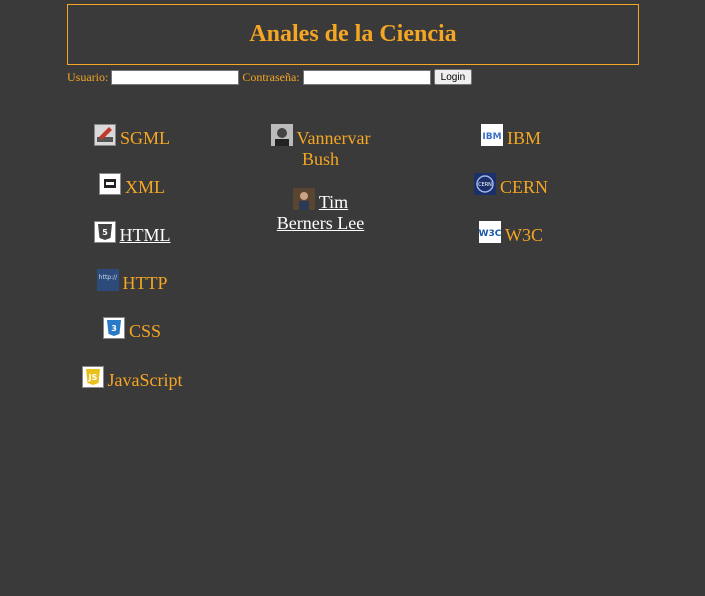  I want to click on ibm-link: IBM, so click(524, 138).